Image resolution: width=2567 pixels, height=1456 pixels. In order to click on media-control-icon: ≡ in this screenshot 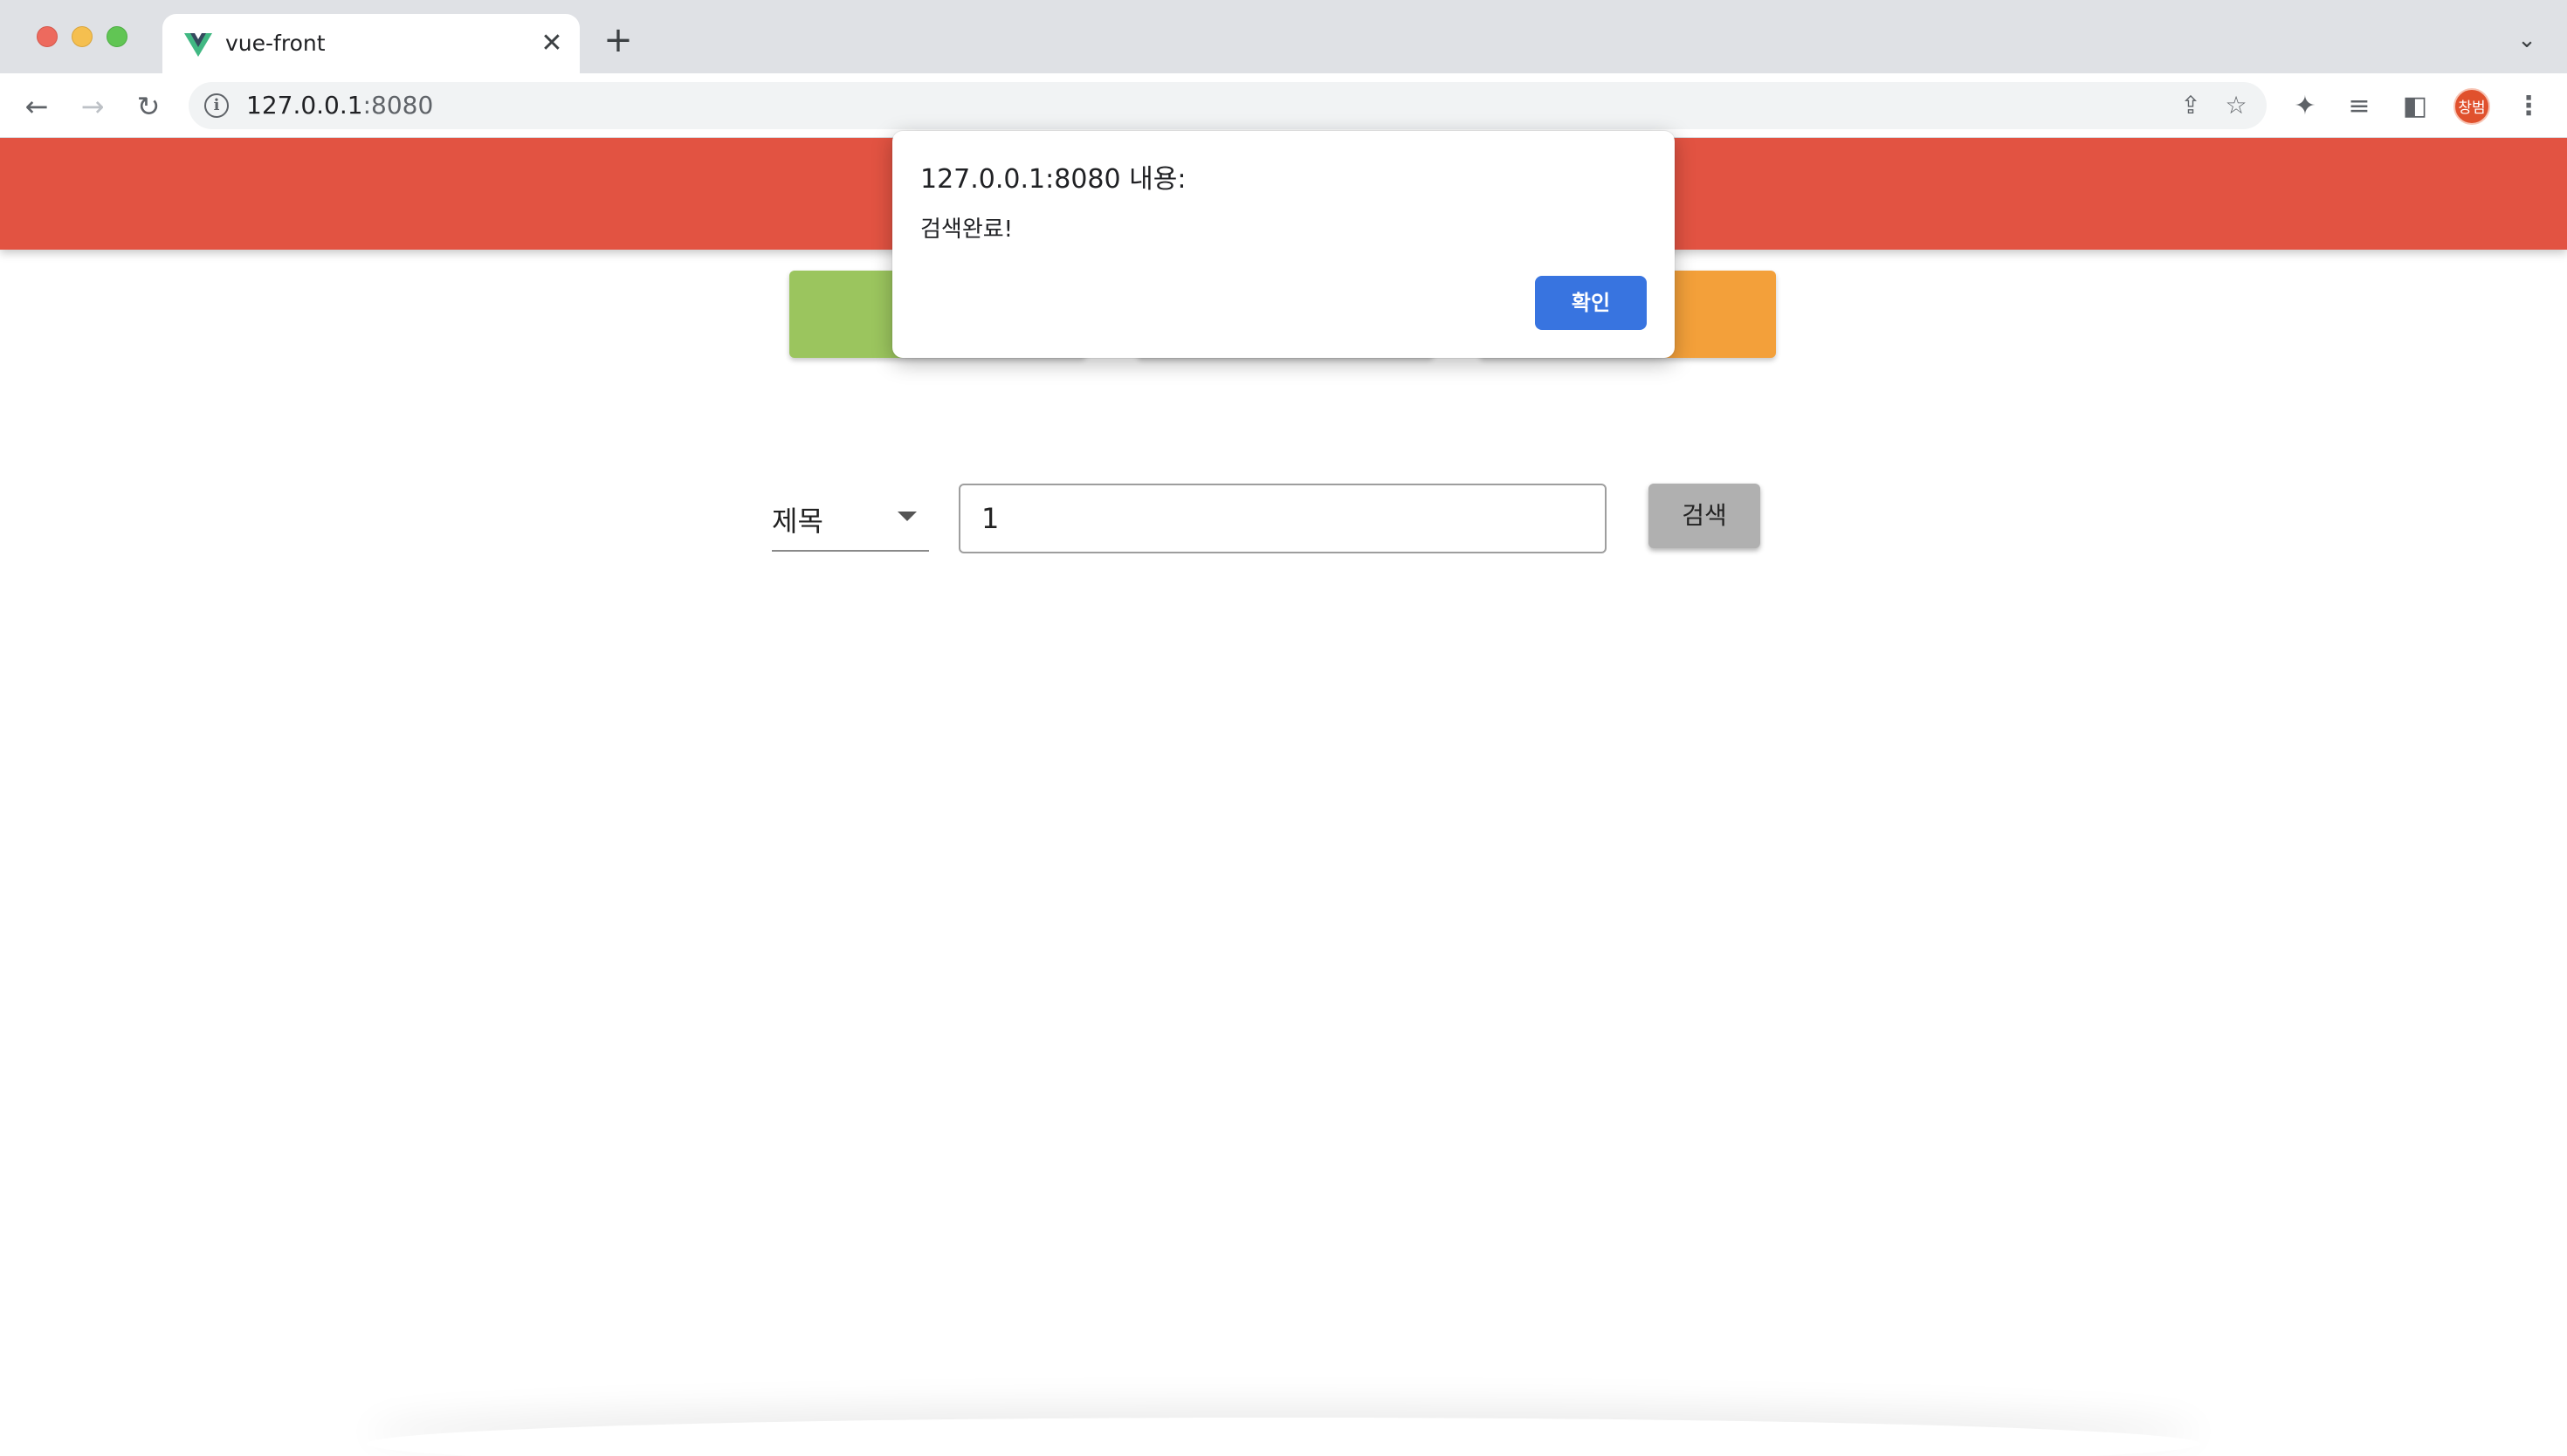, I will do `click(2359, 106)`.